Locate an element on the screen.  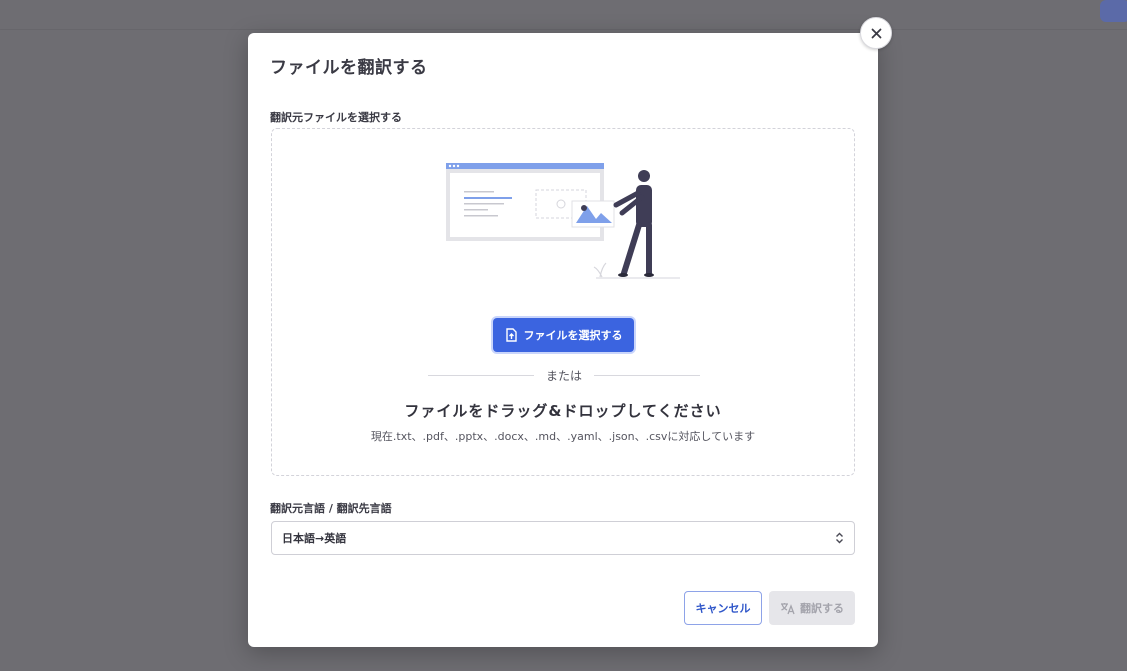
chevron-updown-icon is located at coordinates (839, 538).